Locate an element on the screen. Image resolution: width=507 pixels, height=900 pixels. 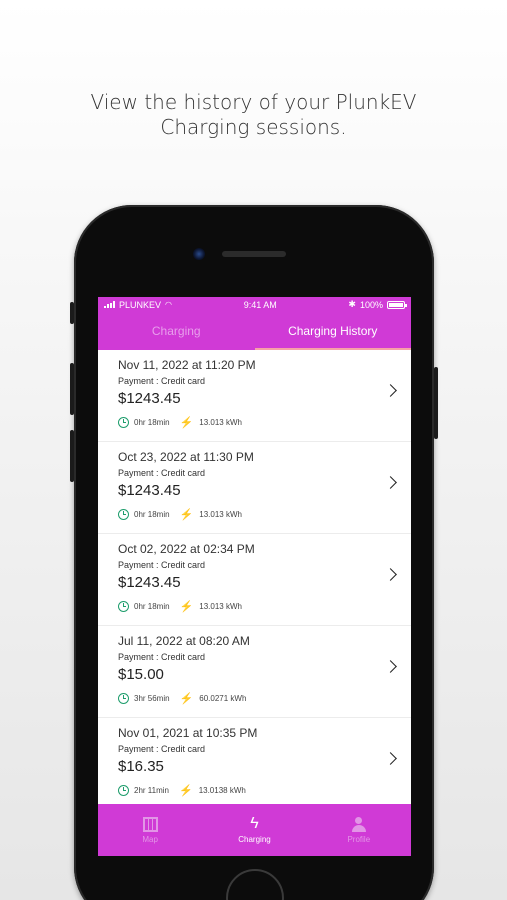
battery-icon is located at coordinates (397, 304).